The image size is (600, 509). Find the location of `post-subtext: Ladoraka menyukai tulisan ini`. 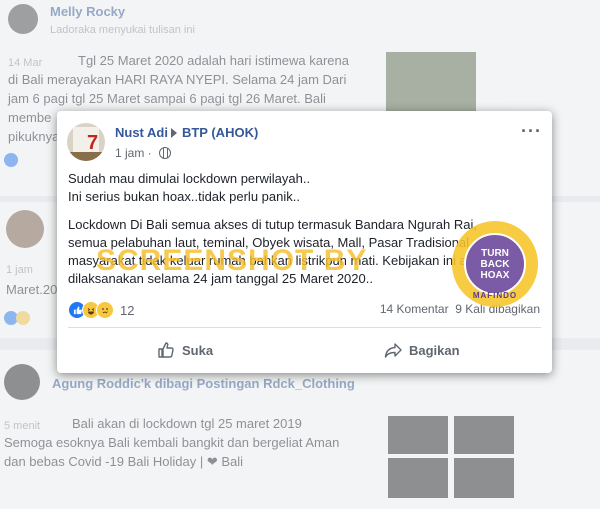

post-subtext: Ladoraka menyukai tulisan ini is located at coordinates (122, 30).